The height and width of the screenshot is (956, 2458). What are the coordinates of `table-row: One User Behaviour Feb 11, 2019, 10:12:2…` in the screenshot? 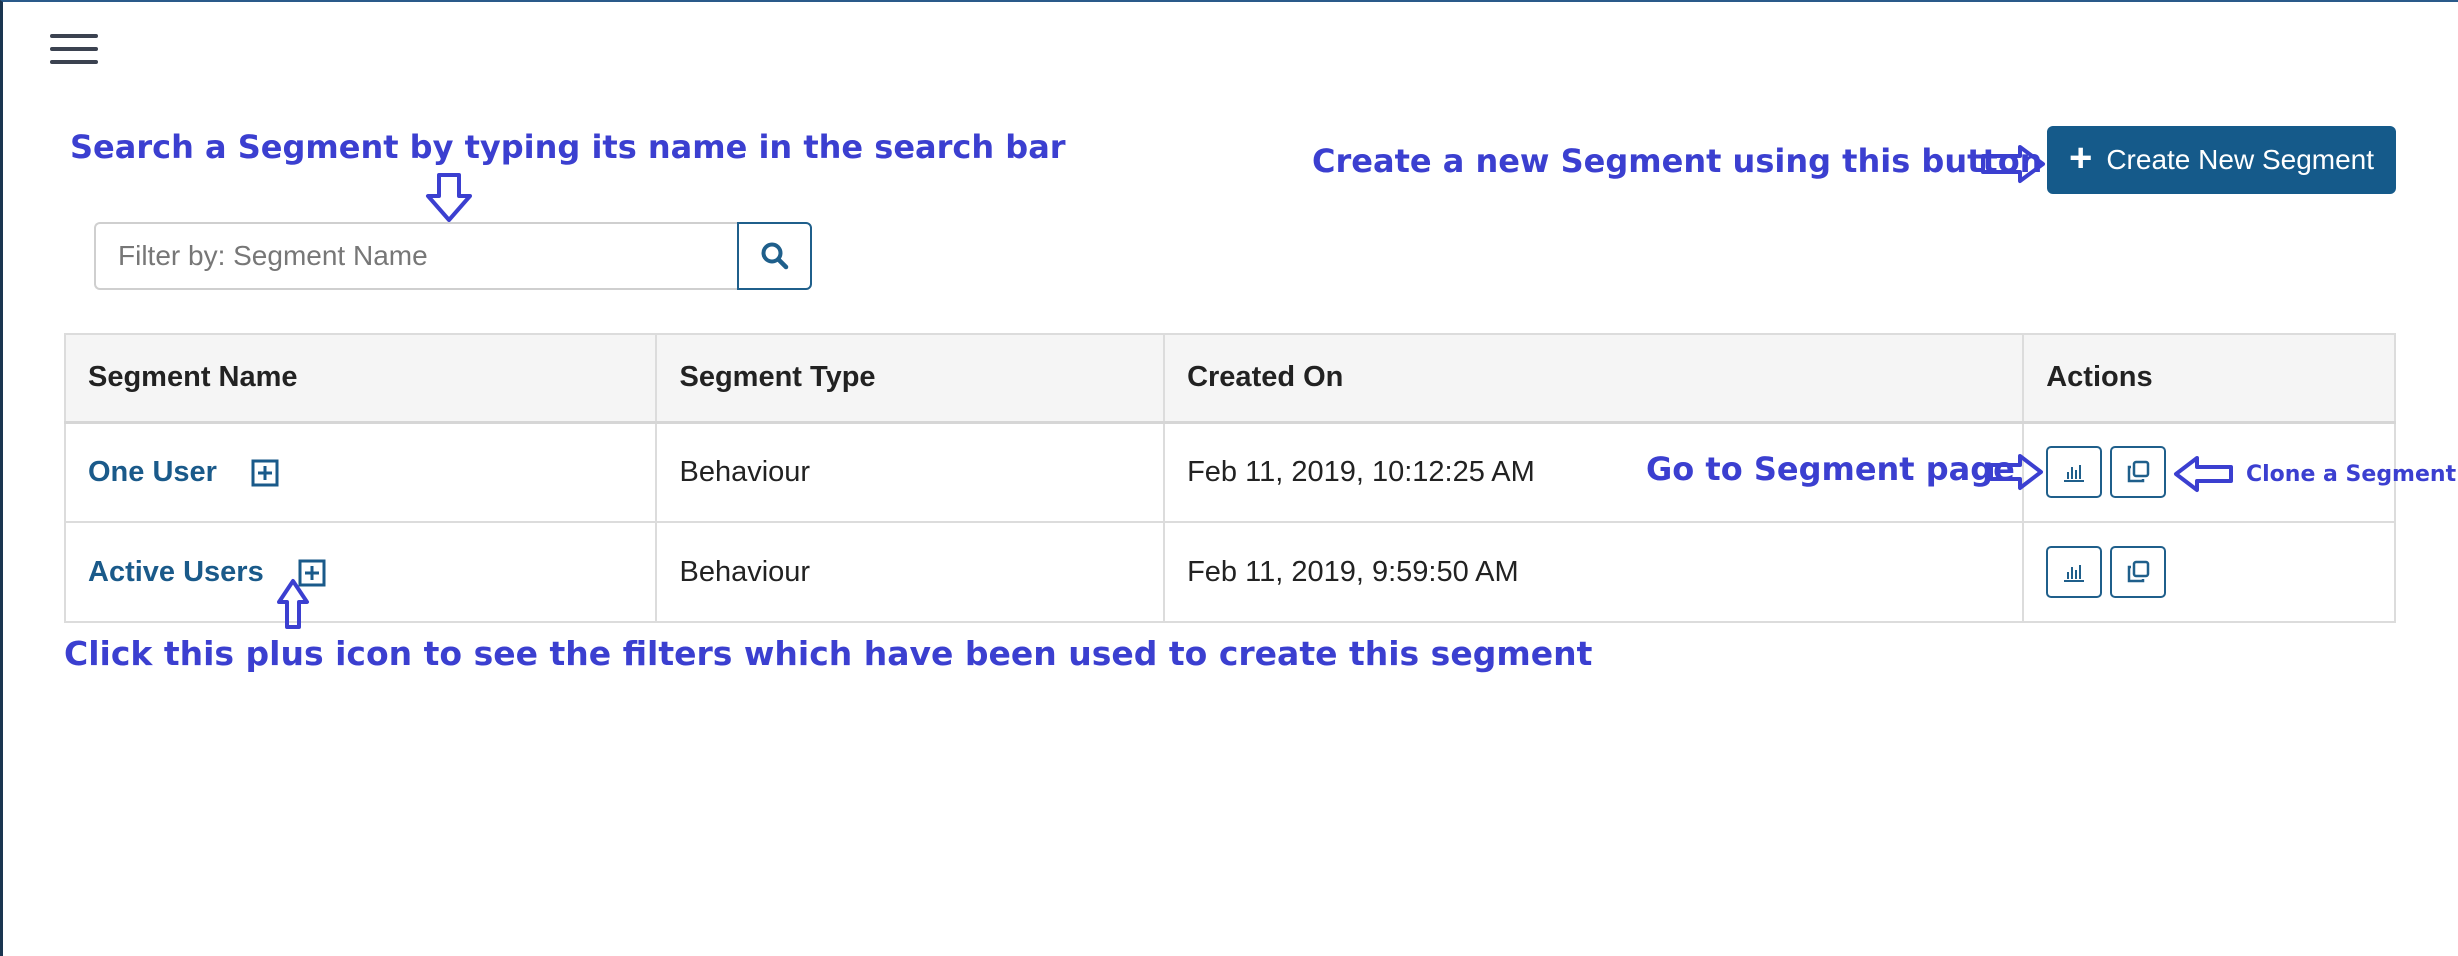 It's located at (1229, 472).